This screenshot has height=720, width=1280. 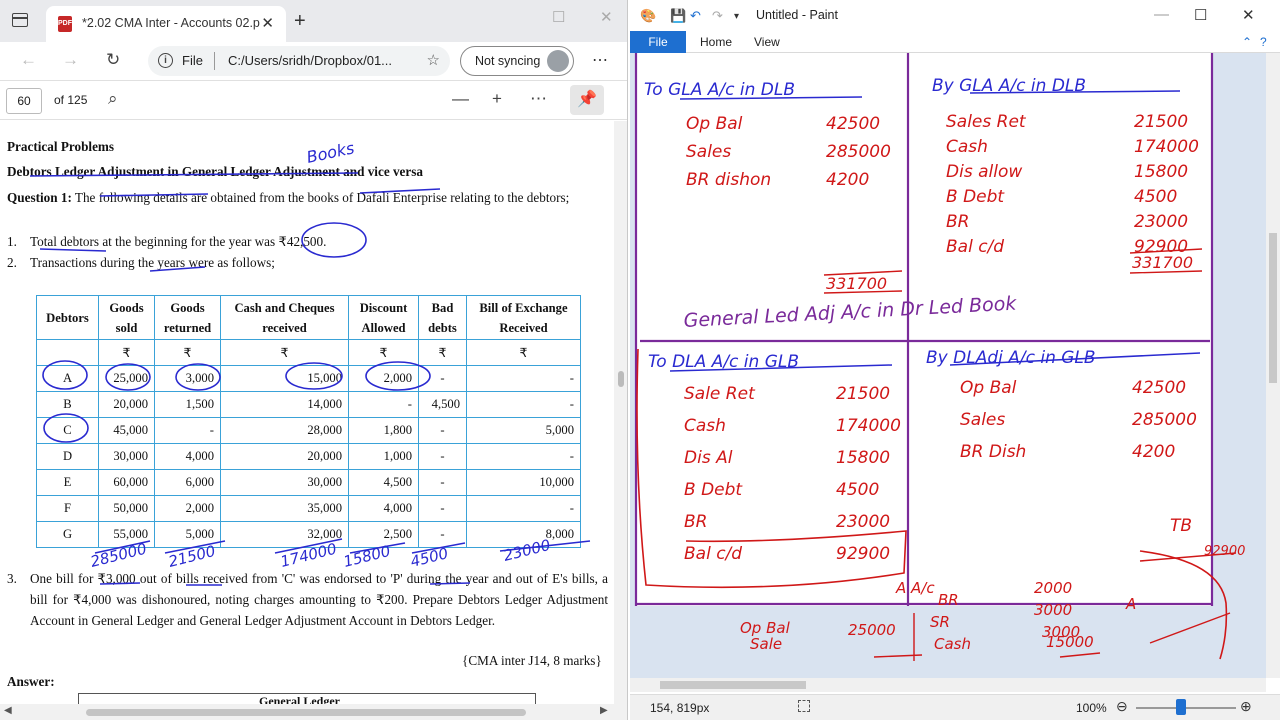 What do you see at coordinates (460, 99) in the screenshot?
I see `zoom-out-icon: —` at bounding box center [460, 99].